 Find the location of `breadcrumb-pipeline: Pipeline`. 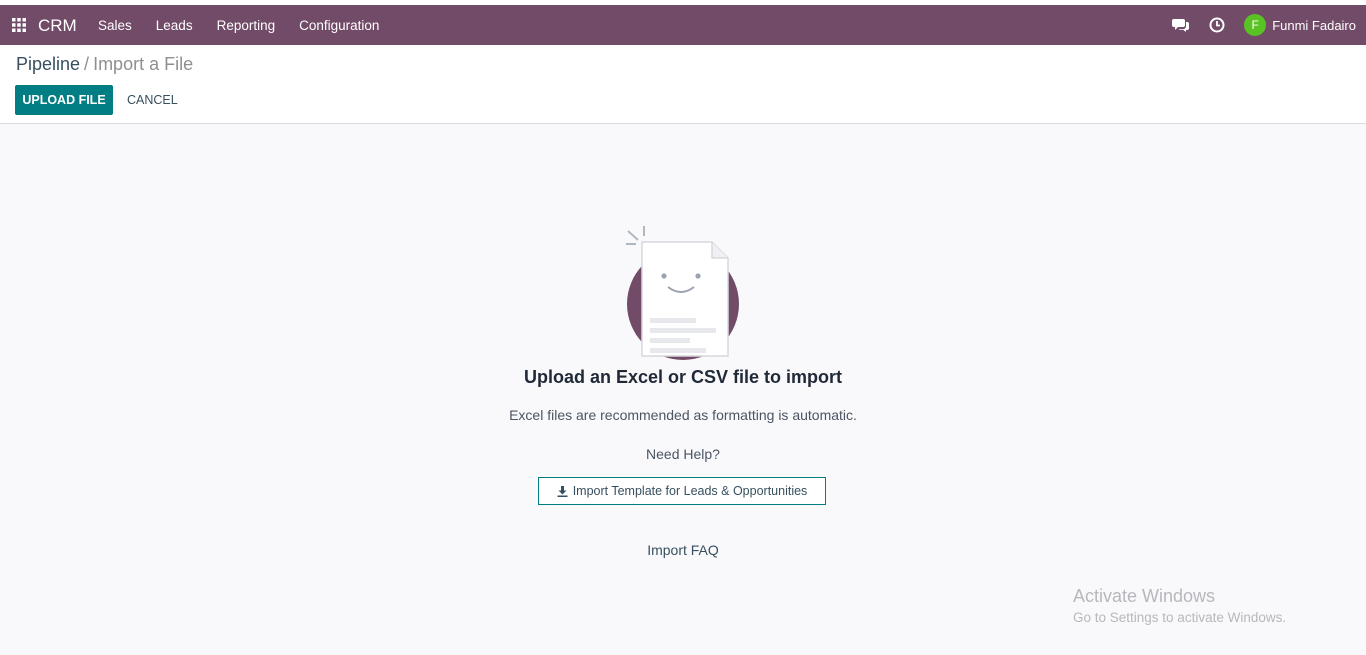

breadcrumb-pipeline: Pipeline is located at coordinates (48, 64).